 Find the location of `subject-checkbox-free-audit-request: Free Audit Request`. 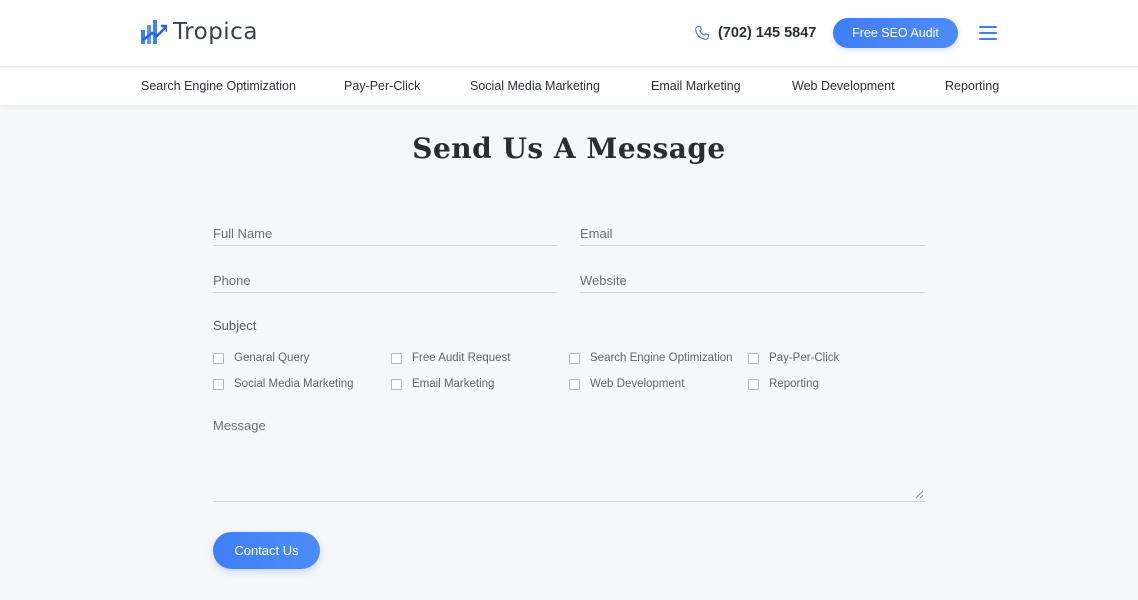

subject-checkbox-free-audit-request: Free Audit Request is located at coordinates (450, 358).